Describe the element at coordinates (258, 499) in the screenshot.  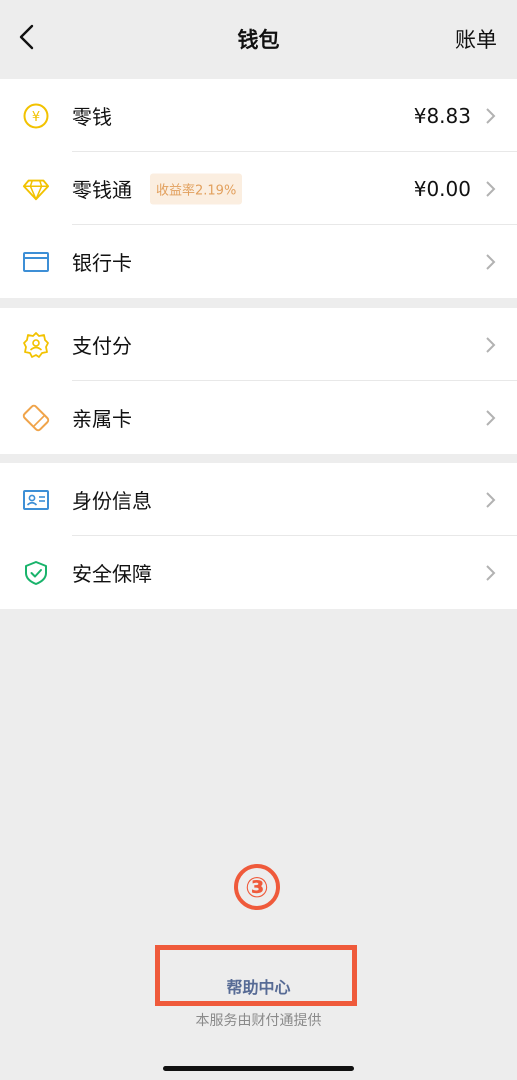
I see `list-item-identity: 身份信息` at that location.